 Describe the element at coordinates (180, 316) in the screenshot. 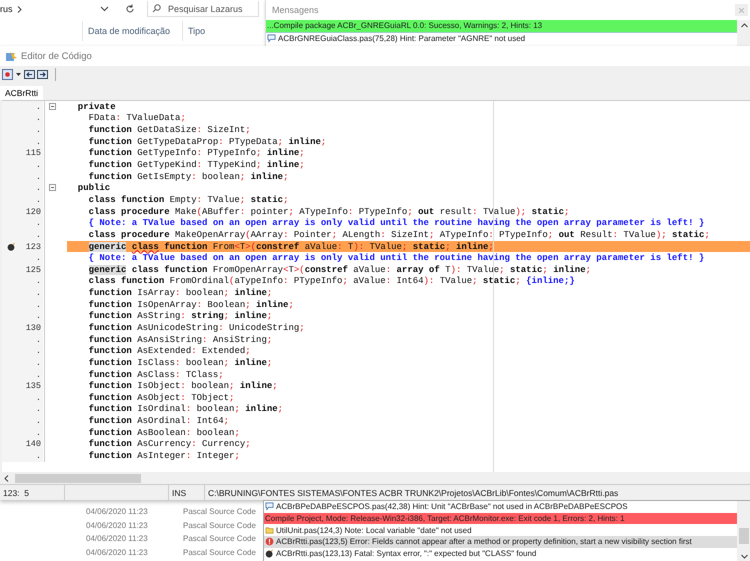

I see `code-line: function AsString: string; inline;` at that location.